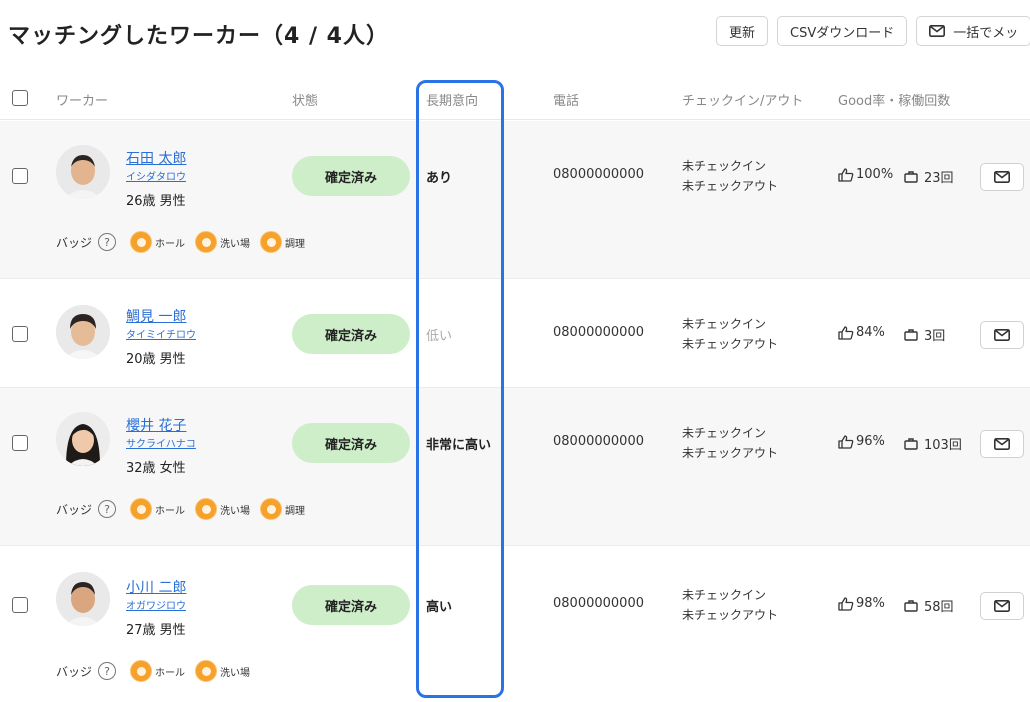  What do you see at coordinates (161, 333) in the screenshot?
I see `worker-kana-link: タイミイチロウ` at bounding box center [161, 333].